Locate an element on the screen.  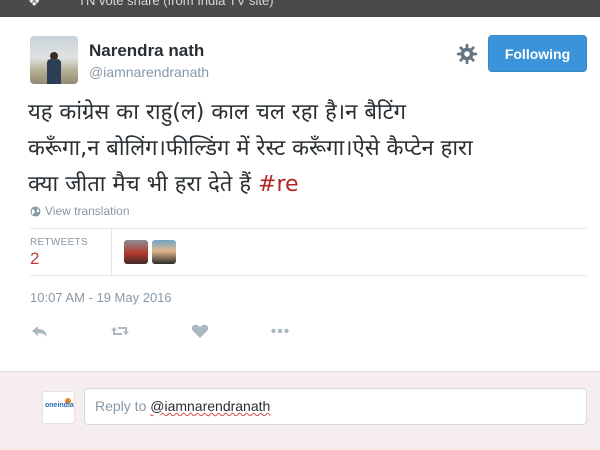
reply-prefix: Reply to is located at coordinates (123, 406).